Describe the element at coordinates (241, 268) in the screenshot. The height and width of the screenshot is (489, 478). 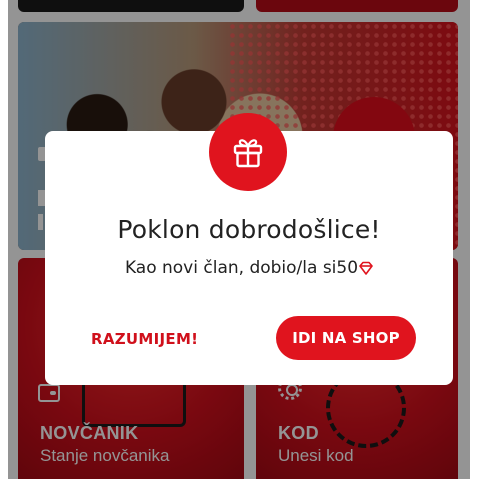
I see `dialog-message-text: Kao novi član, dobio/la si50` at that location.